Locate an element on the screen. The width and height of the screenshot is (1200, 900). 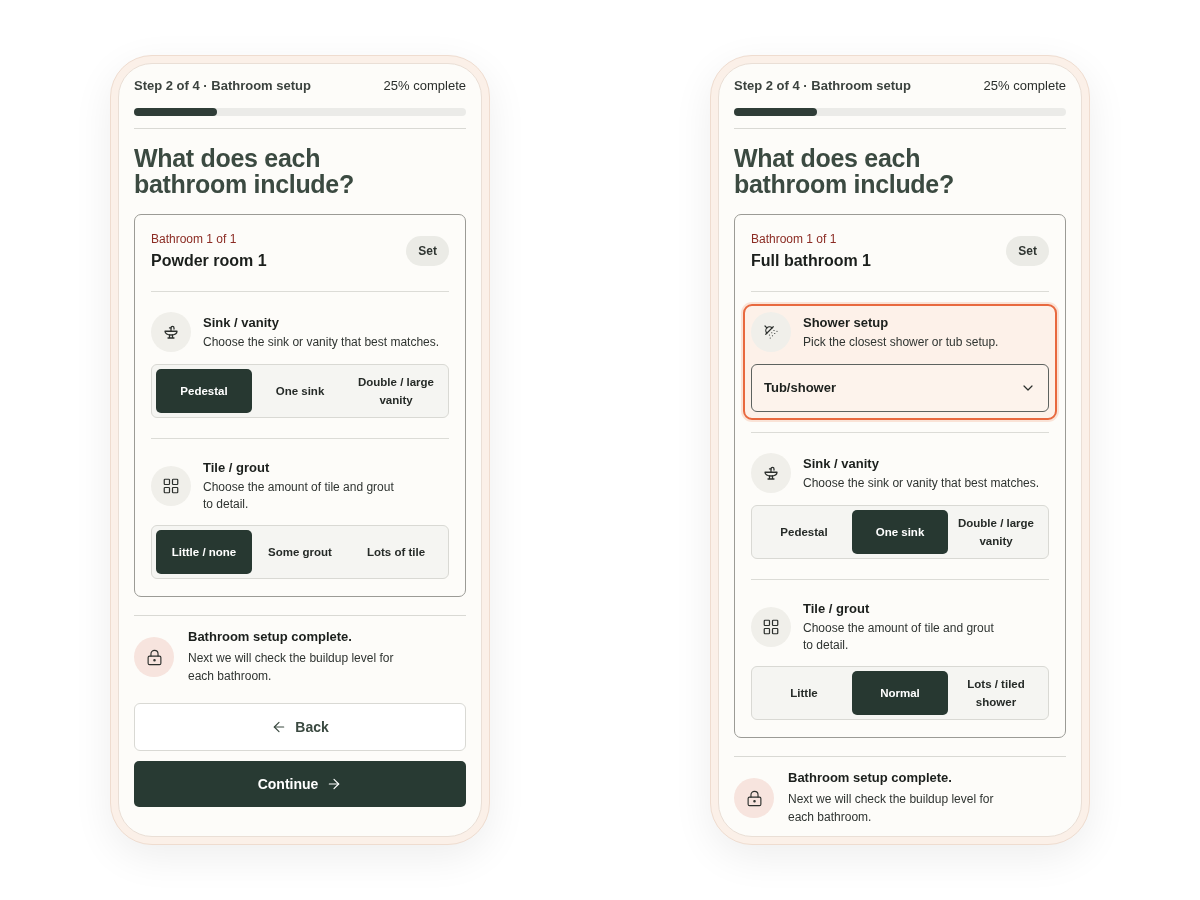
option-button: Normal is located at coordinates (900, 693).